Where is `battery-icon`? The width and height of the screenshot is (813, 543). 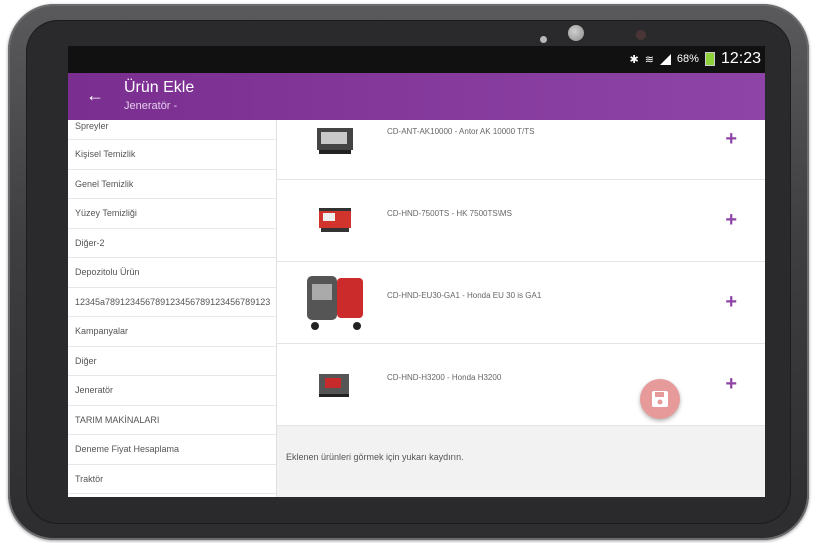 battery-icon is located at coordinates (709, 59).